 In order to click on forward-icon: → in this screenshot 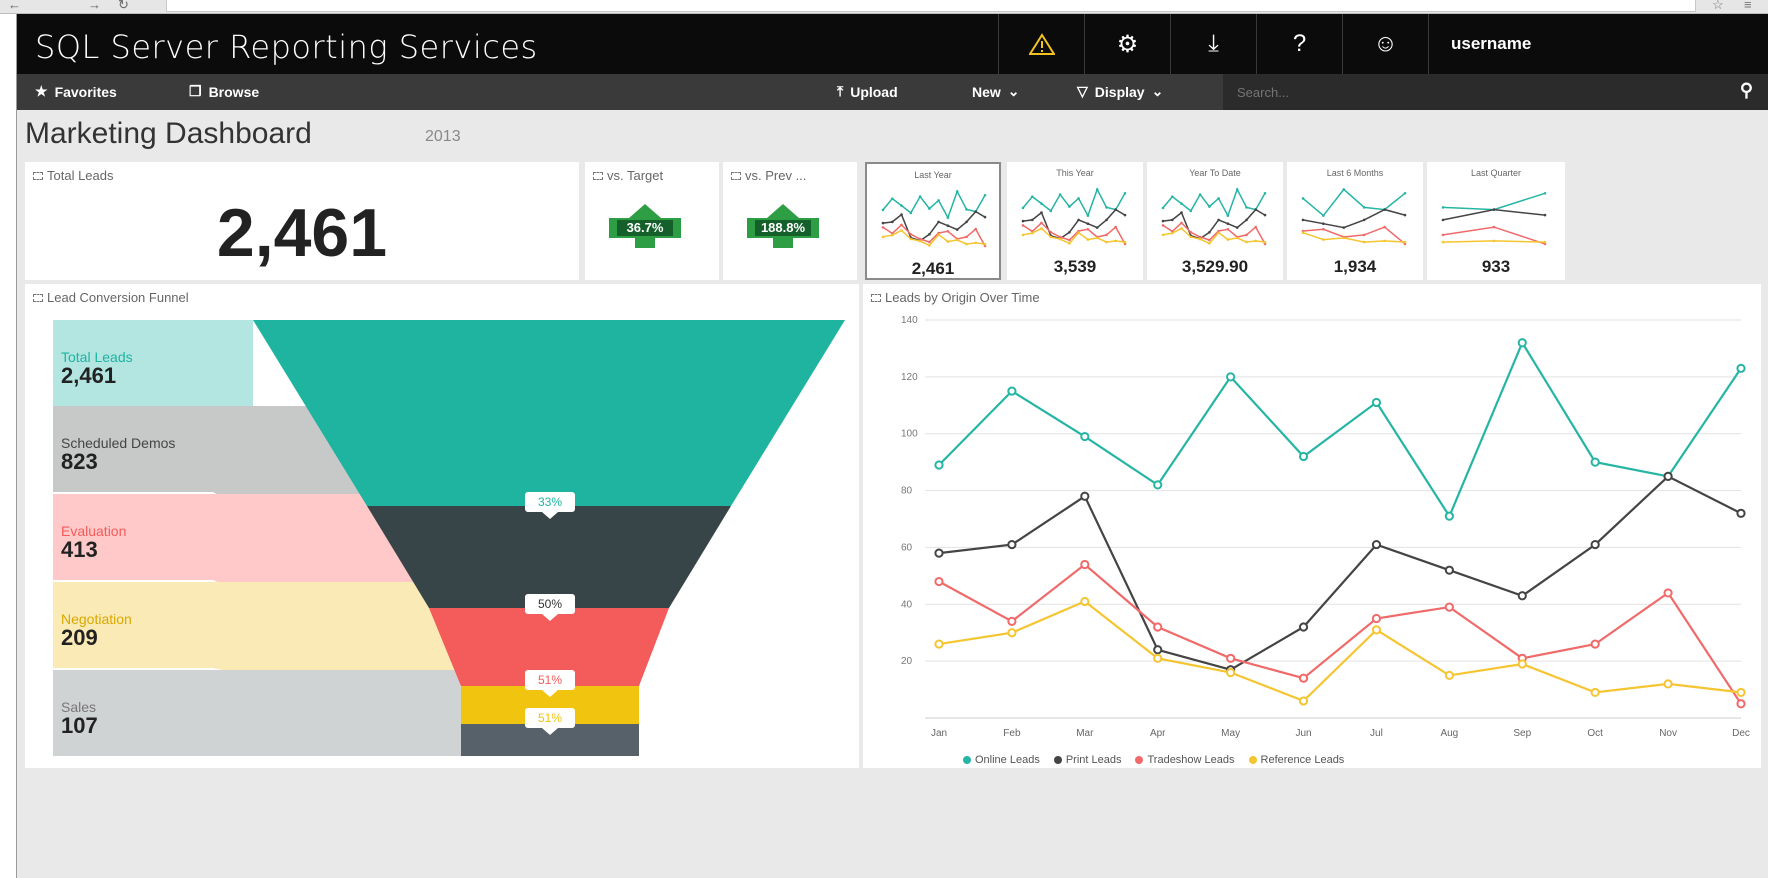, I will do `click(94, 6)`.